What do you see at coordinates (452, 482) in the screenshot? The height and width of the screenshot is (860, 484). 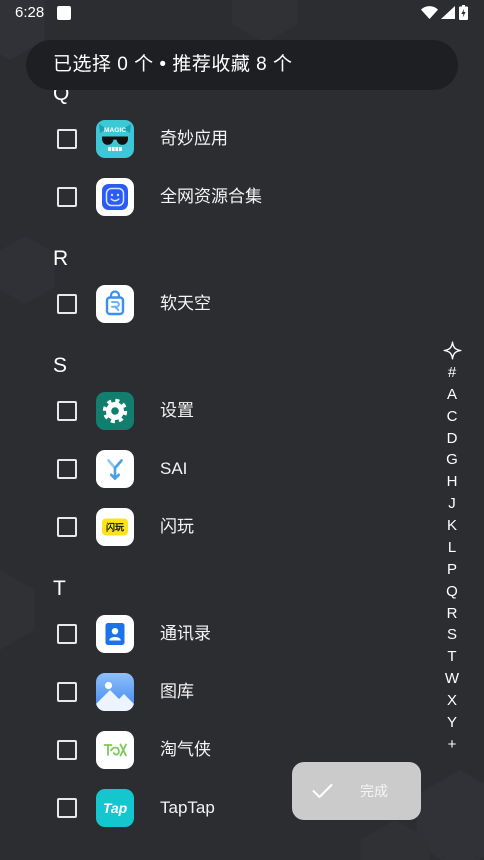 I see `index-letter: H` at bounding box center [452, 482].